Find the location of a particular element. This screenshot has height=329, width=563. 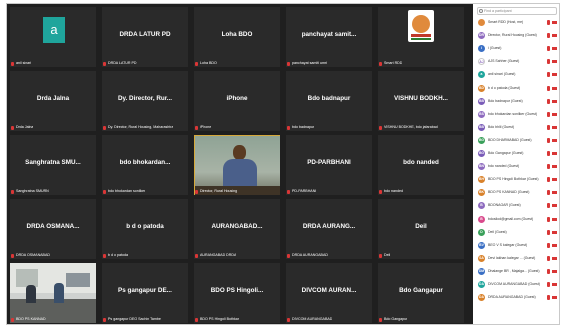

participant-tile: iPhone iPhone is located at coordinates (237, 101).